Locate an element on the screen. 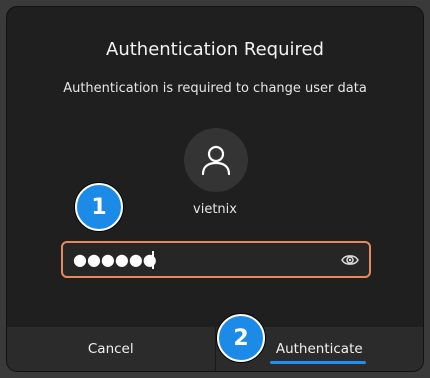 The image size is (430, 378). password-masked-value: ●●●●●● is located at coordinates (115, 259).